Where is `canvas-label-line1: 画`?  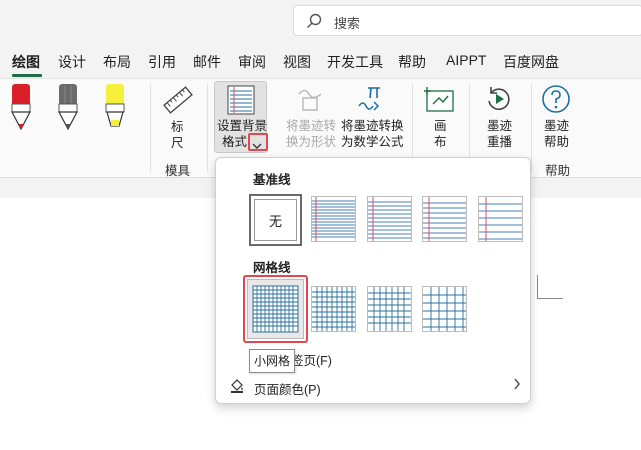
canvas-label-line1: 画 is located at coordinates (440, 126).